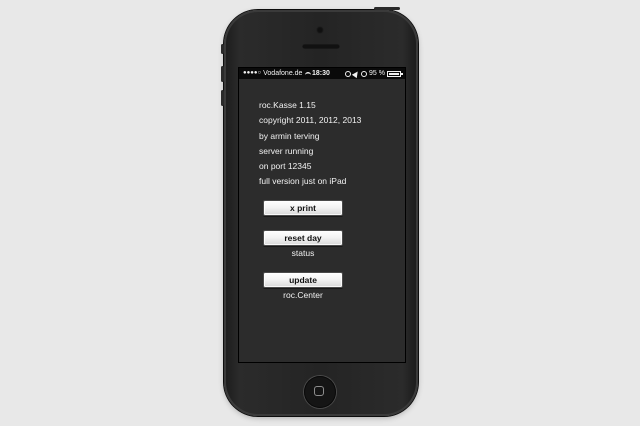  I want to click on x-print-button: x print, so click(303, 208).